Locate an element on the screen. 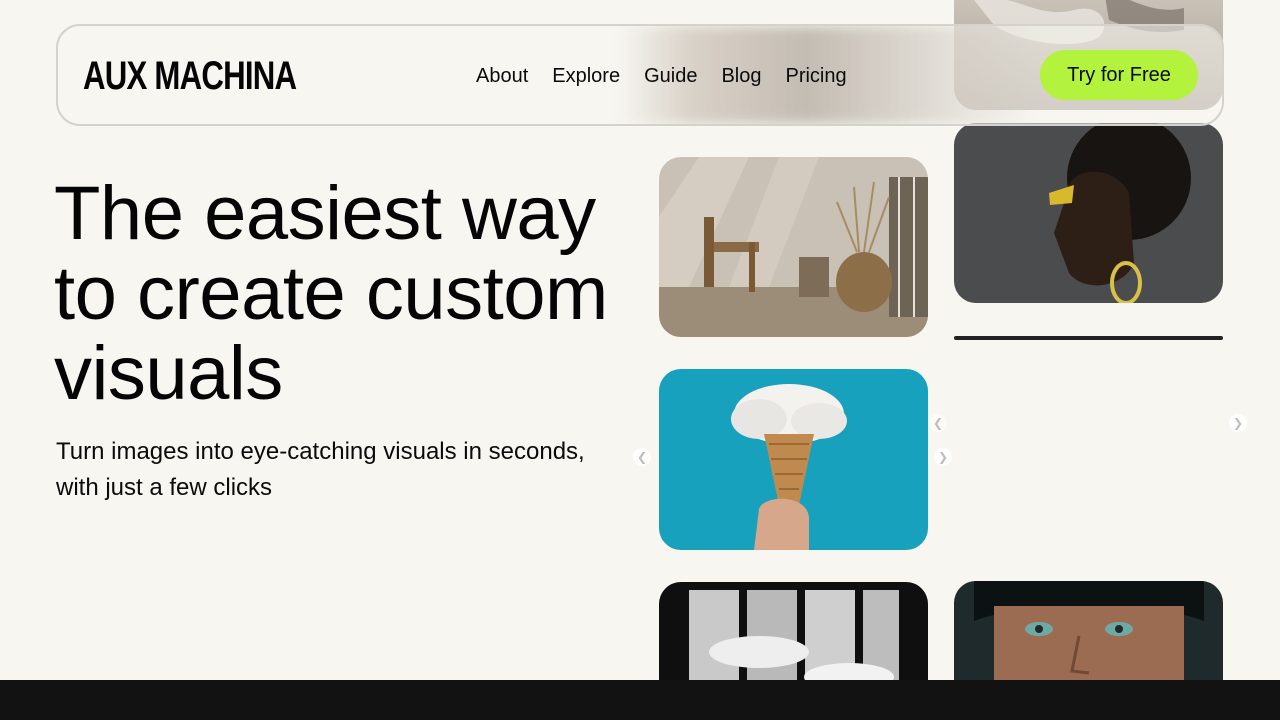 Image resolution: width=1280 pixels, height=720 pixels. nav-link-explore: Explore is located at coordinates (586, 76).